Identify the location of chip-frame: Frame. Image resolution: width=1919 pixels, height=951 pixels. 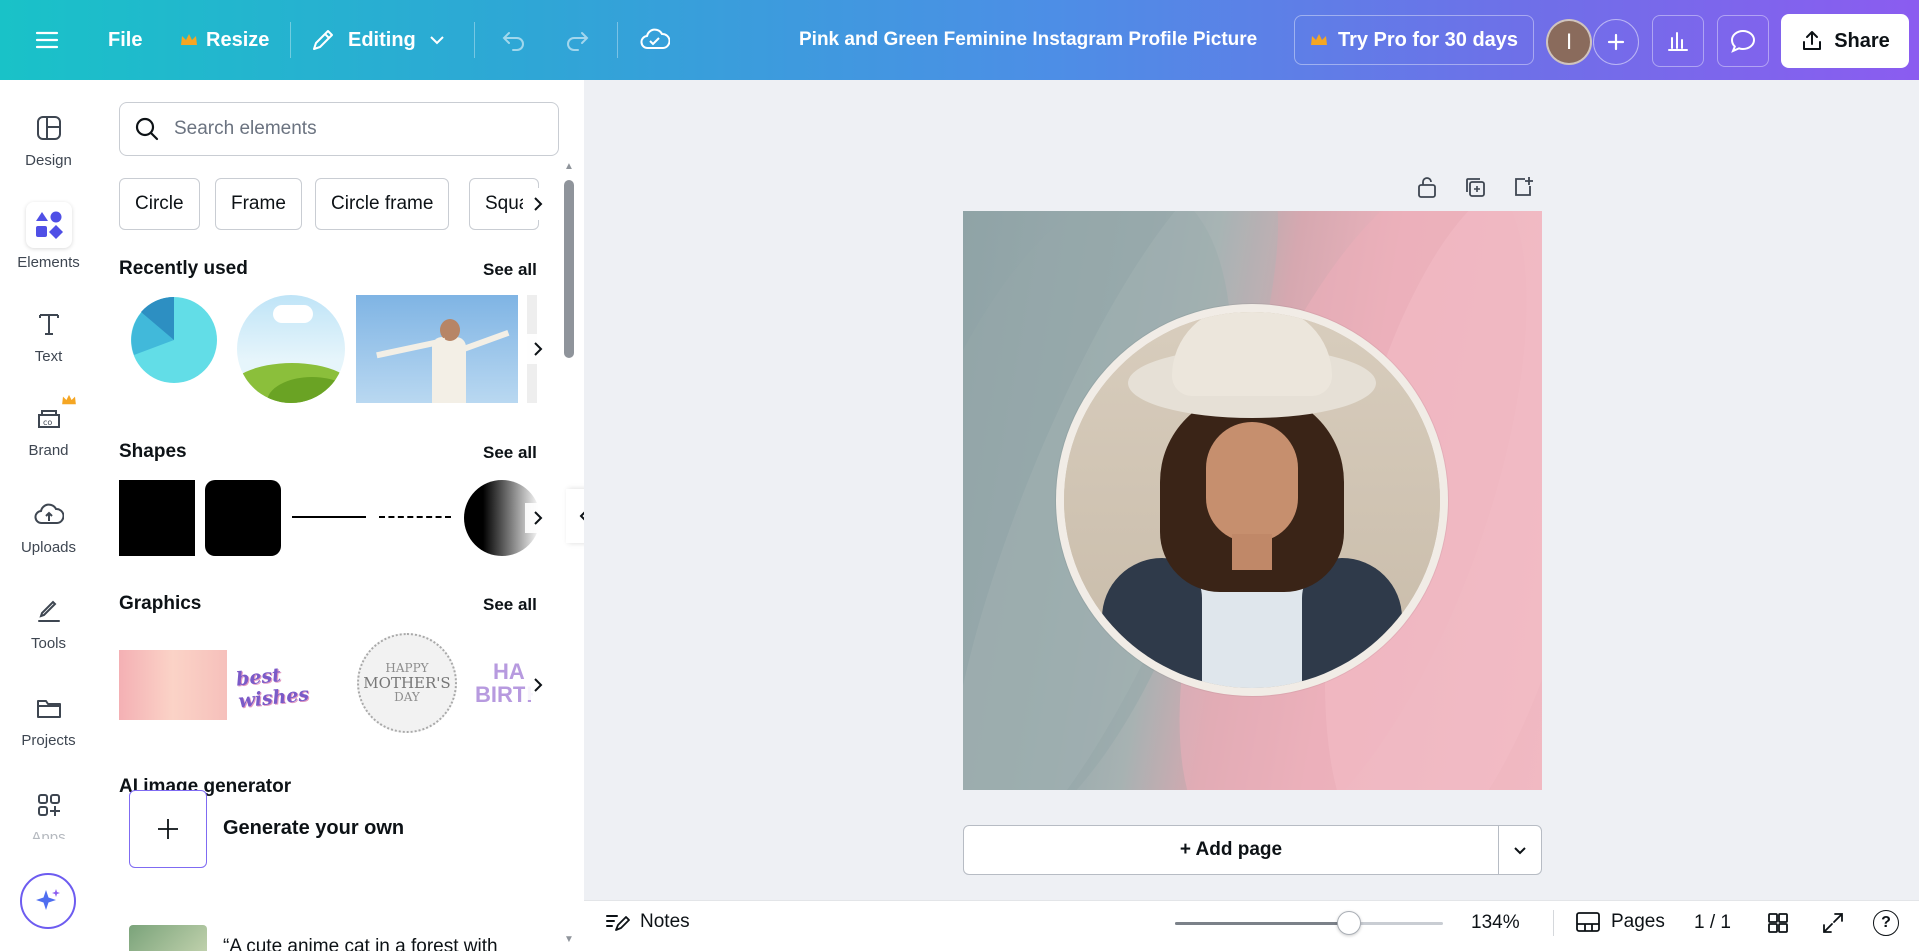
(258, 204).